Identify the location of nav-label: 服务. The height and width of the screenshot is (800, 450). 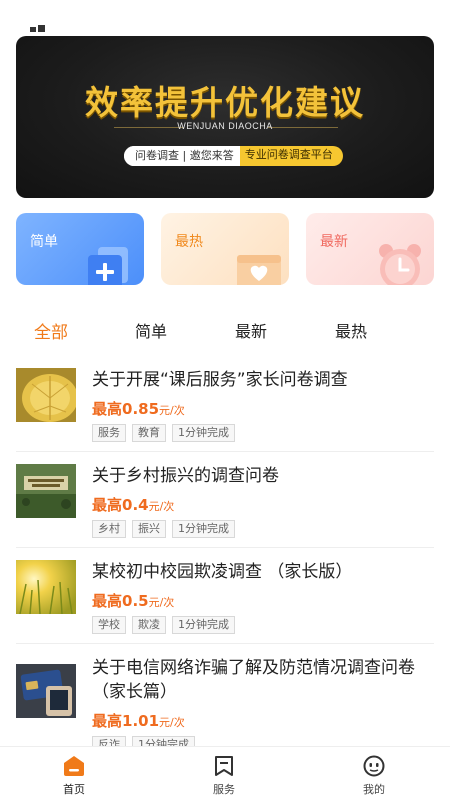
(224, 789).